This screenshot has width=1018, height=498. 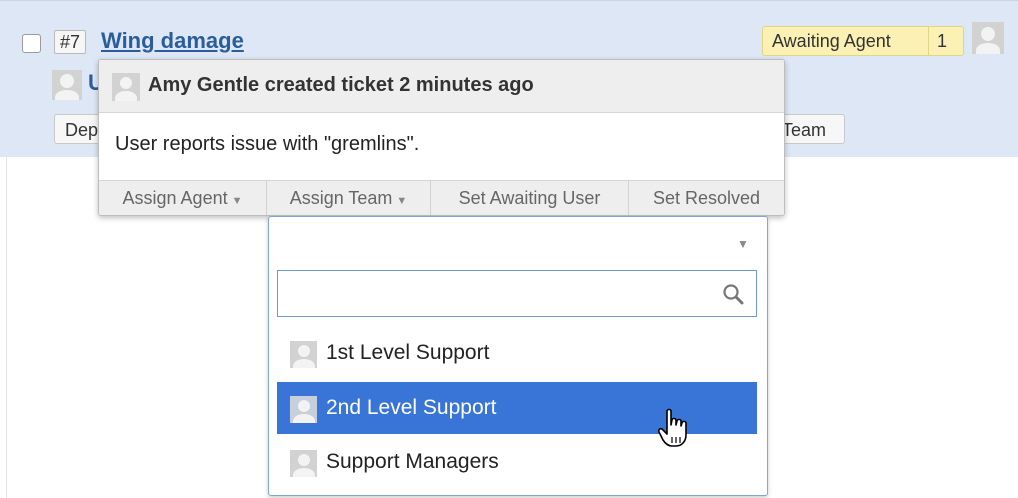 I want to click on status-badge-divider, so click(x=928, y=41).